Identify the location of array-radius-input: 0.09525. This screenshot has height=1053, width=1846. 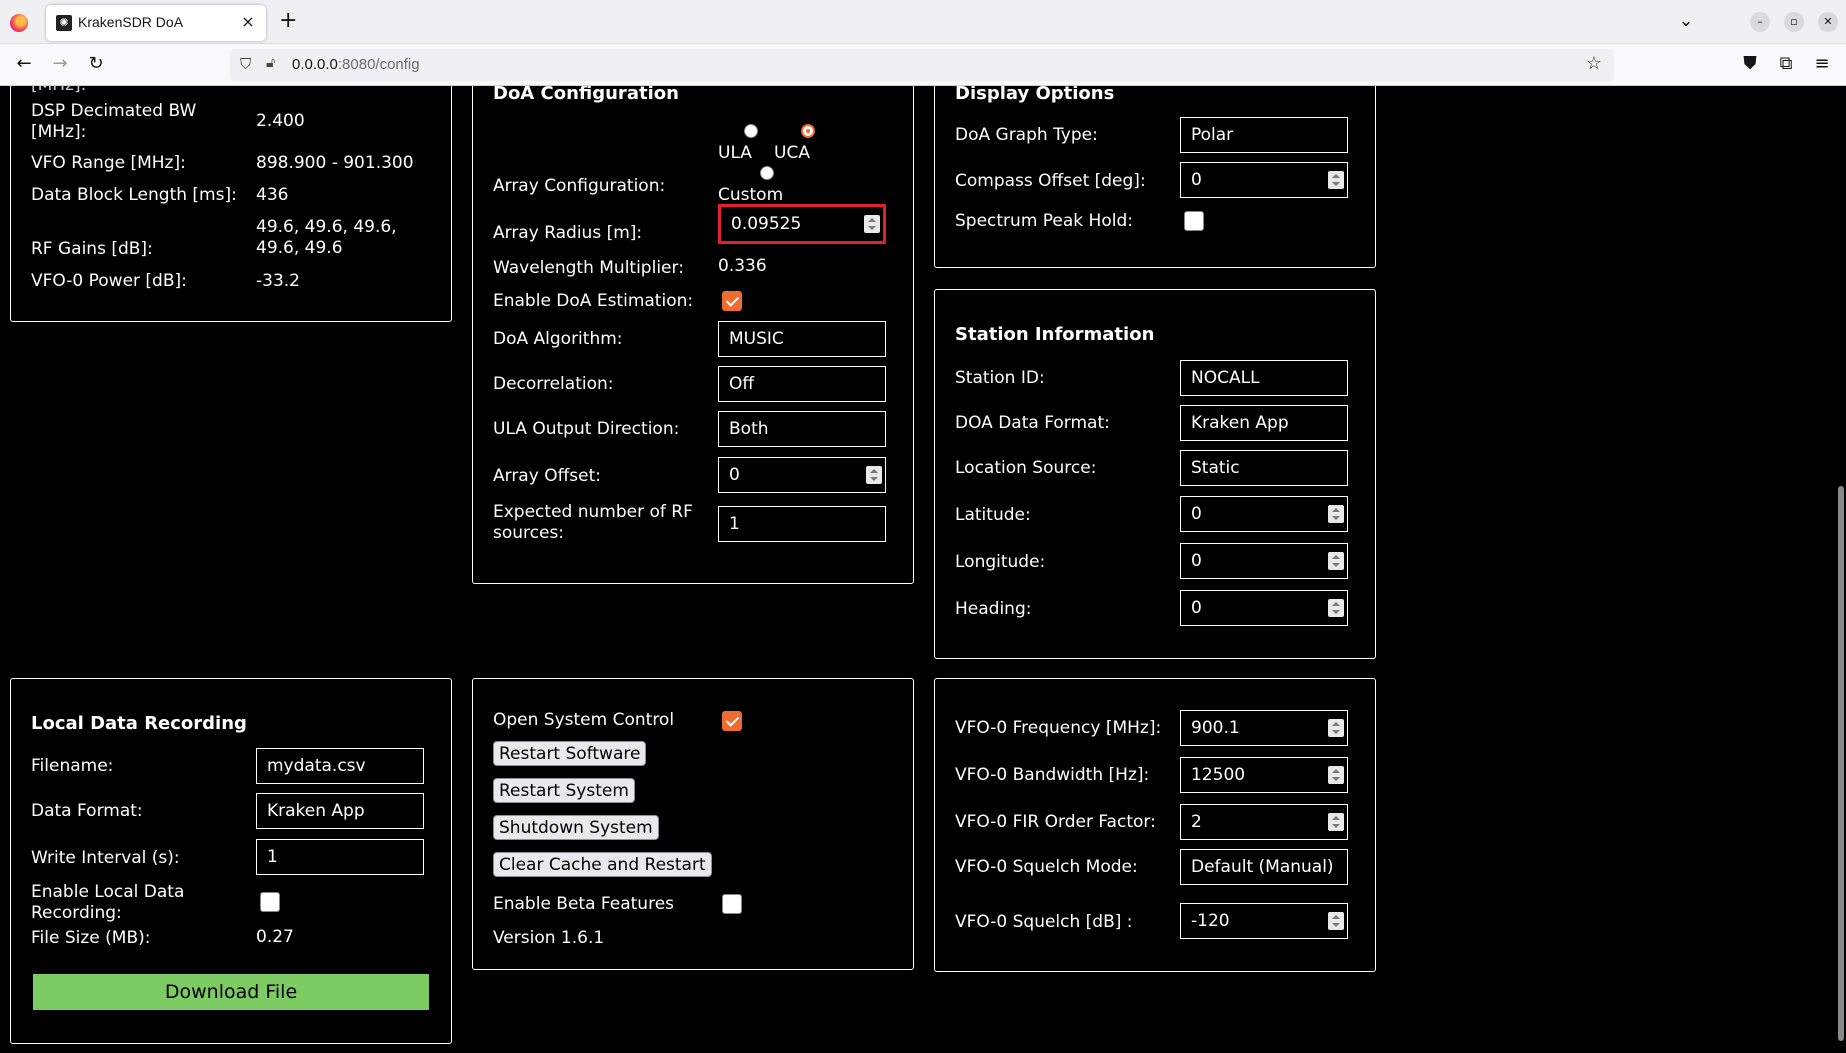
(802, 224).